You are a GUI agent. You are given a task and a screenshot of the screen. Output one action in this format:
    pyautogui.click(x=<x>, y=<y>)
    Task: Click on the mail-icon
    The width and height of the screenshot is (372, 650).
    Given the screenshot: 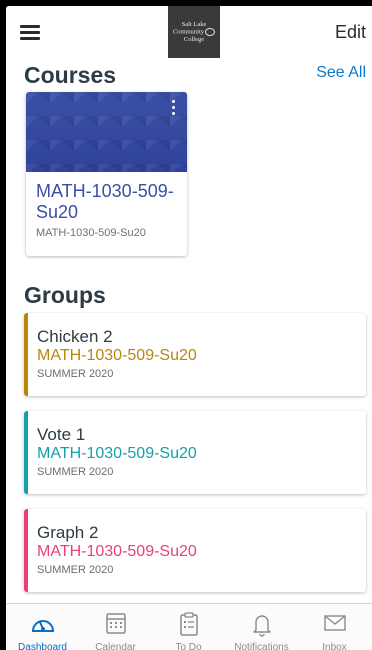 What is the action you would take?
    pyautogui.click(x=334, y=623)
    